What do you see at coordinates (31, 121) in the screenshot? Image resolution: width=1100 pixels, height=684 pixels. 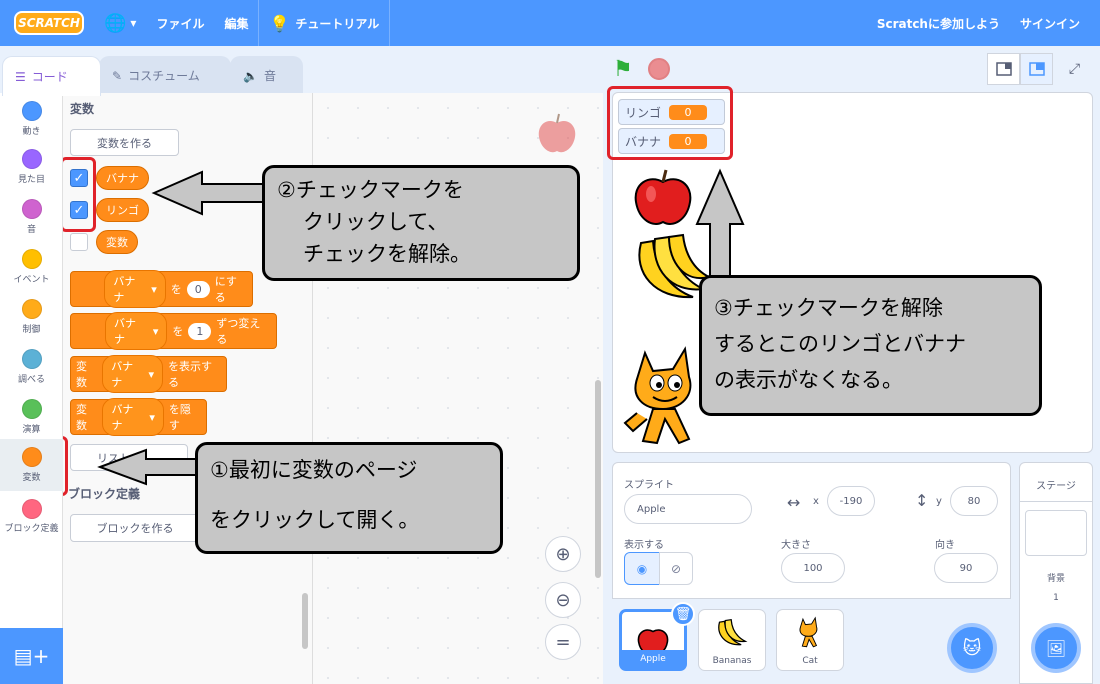 I see `category-motion: 動き` at bounding box center [31, 121].